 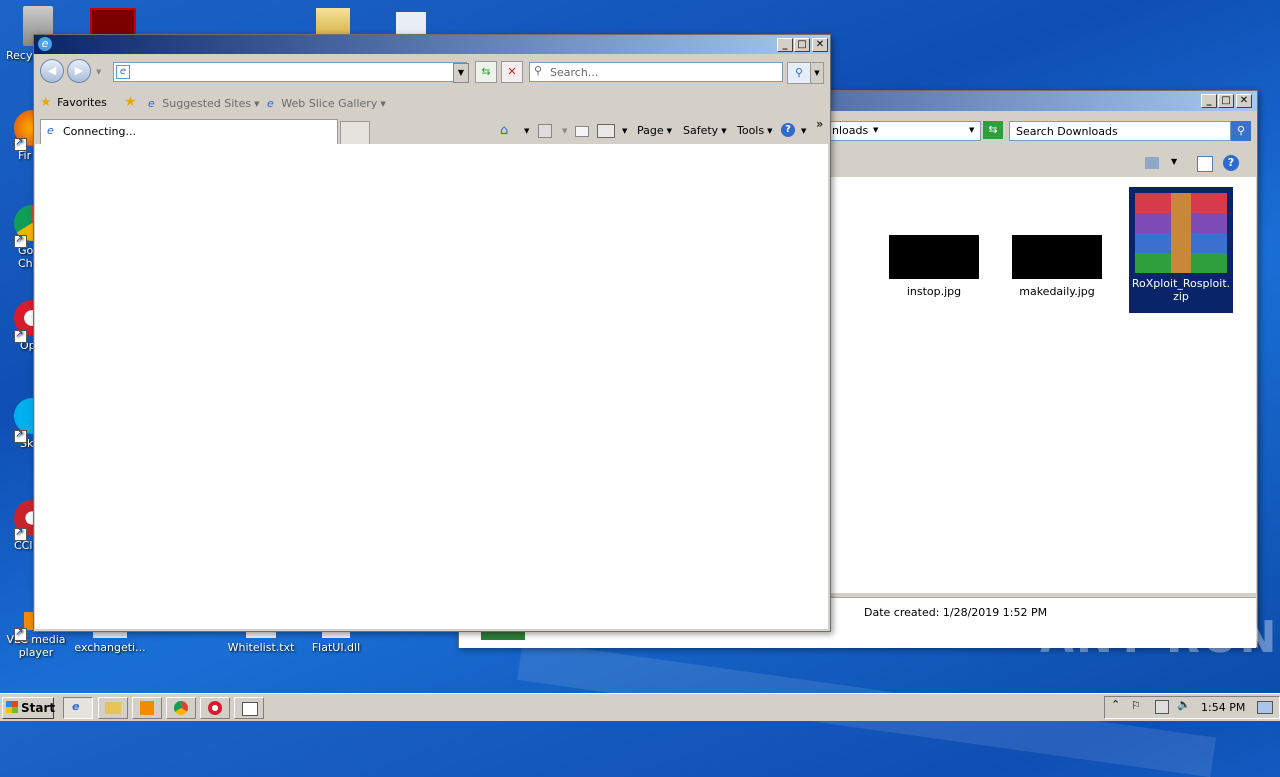 What do you see at coordinates (1152, 163) in the screenshot?
I see `view-options-icon` at bounding box center [1152, 163].